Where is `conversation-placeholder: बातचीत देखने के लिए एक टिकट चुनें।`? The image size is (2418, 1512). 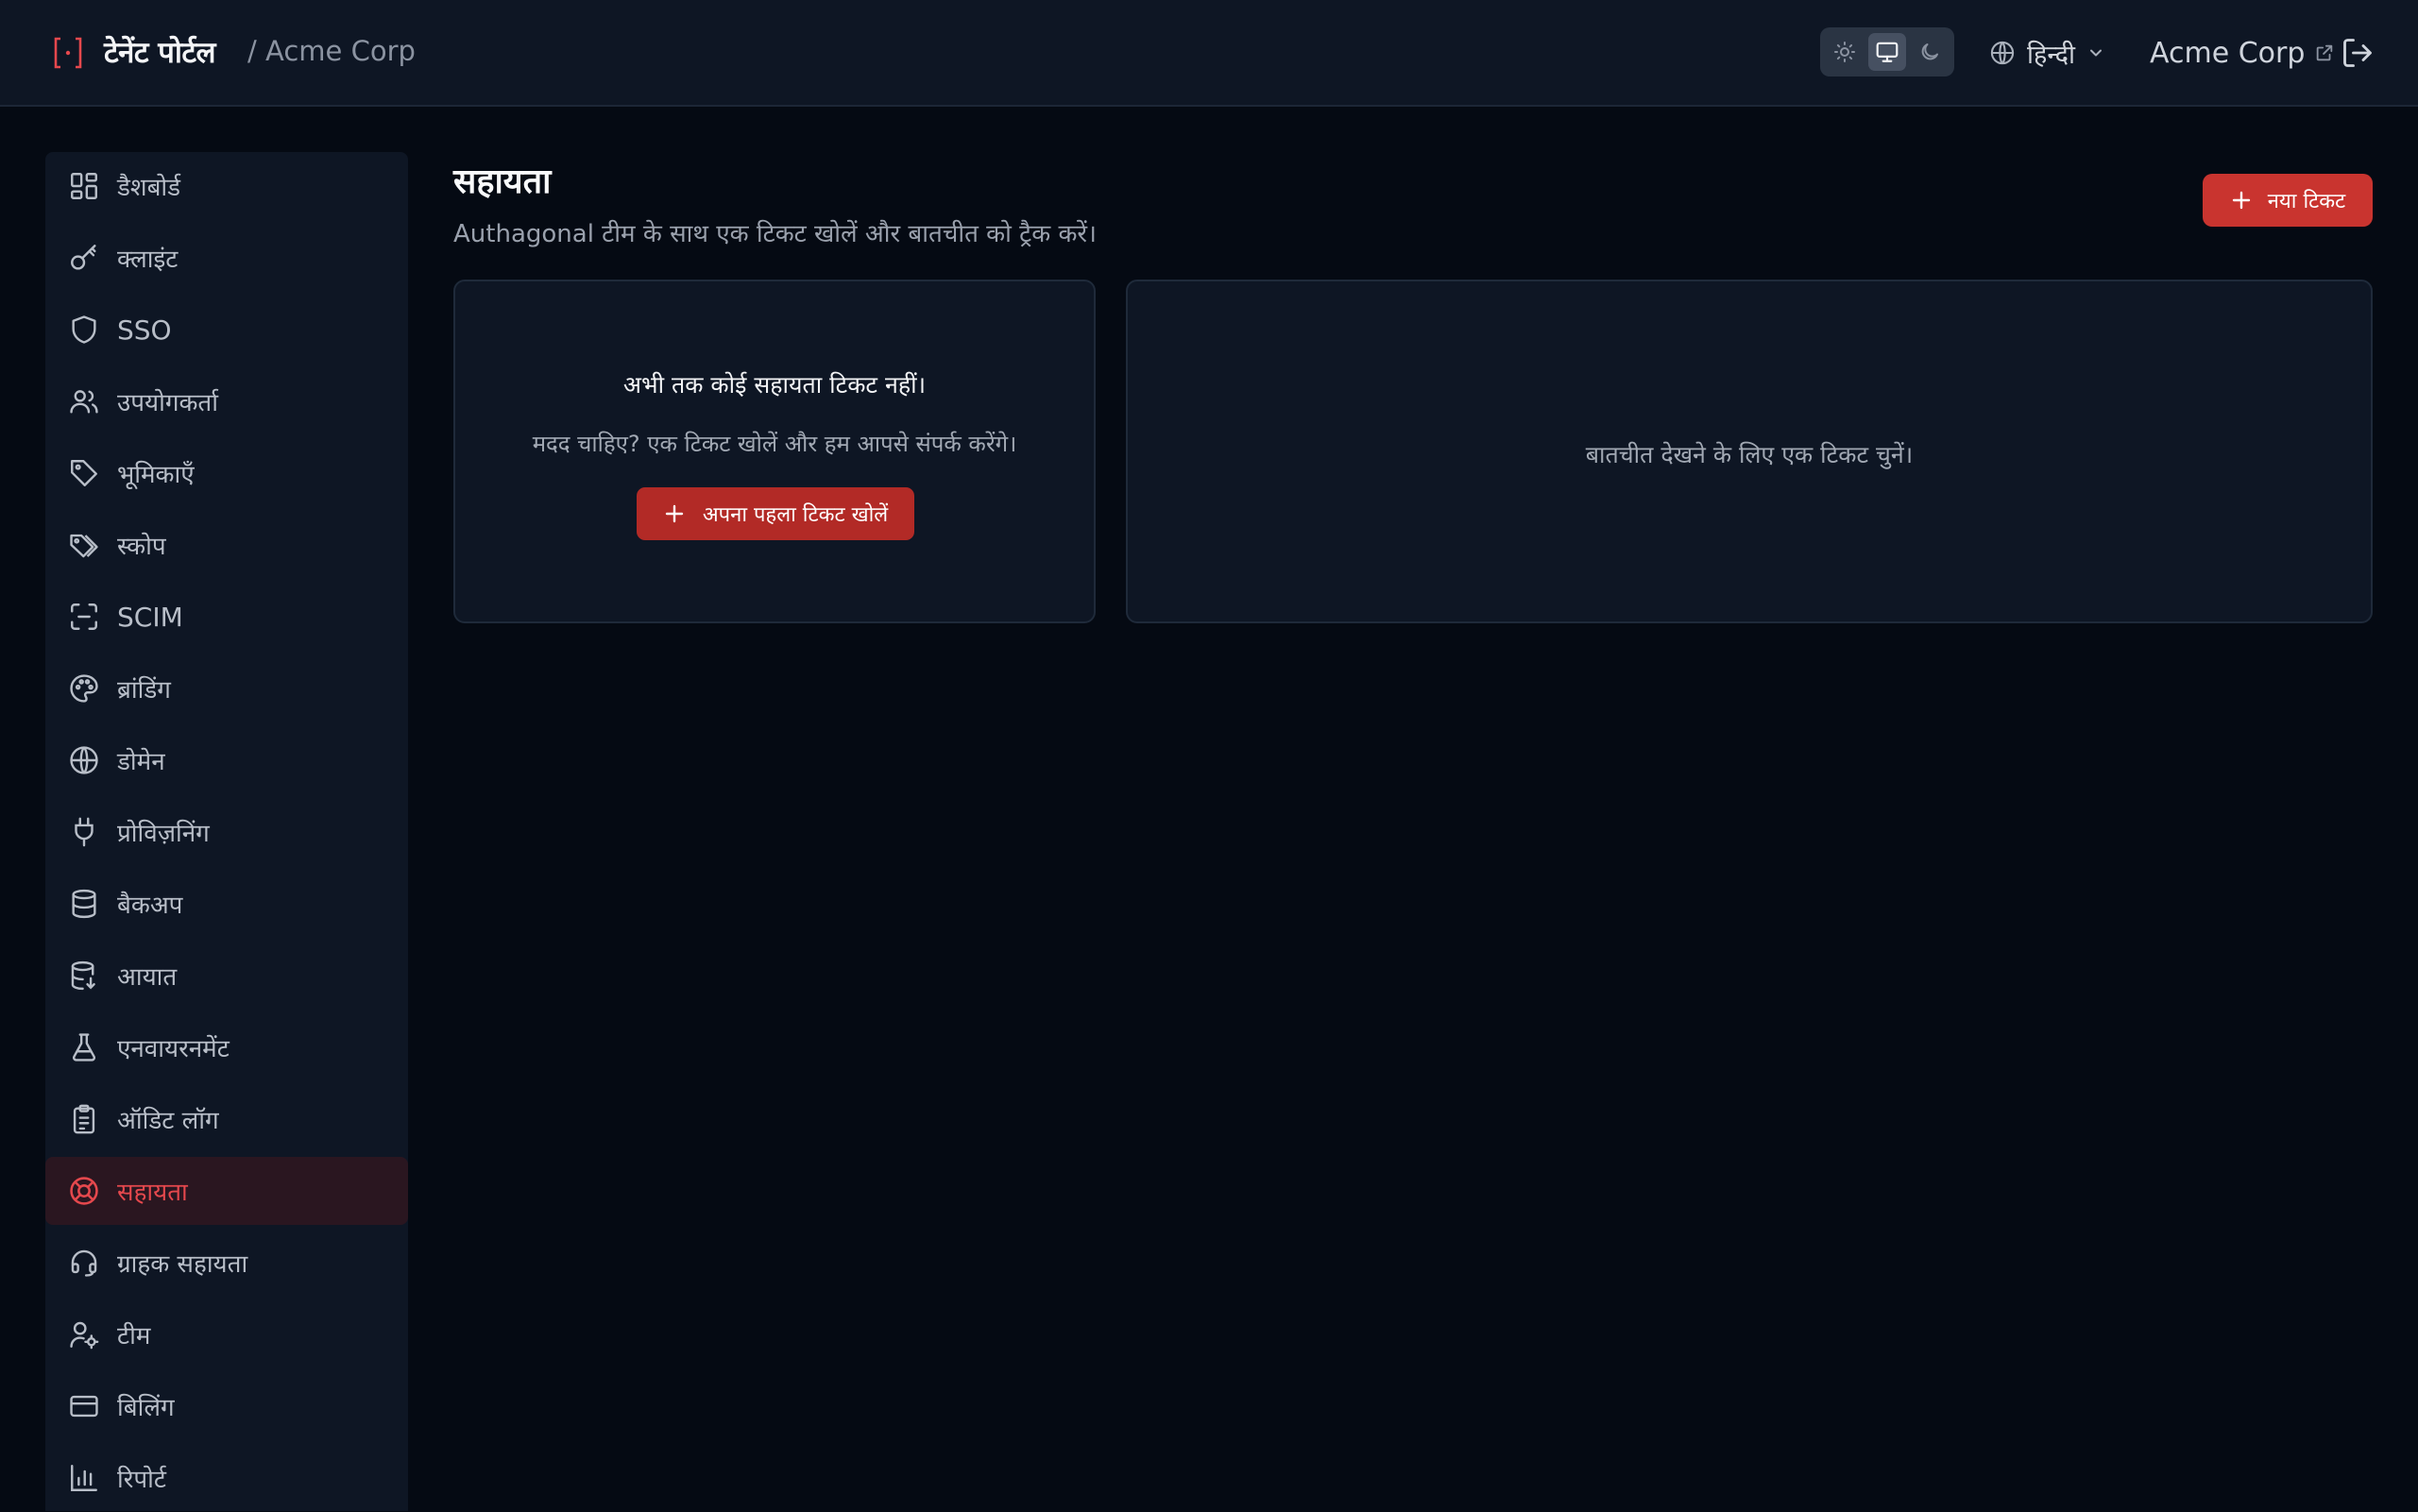
conversation-placeholder: बातचीत देखने के लिए एक टिकट चुनें। is located at coordinates (1750, 454).